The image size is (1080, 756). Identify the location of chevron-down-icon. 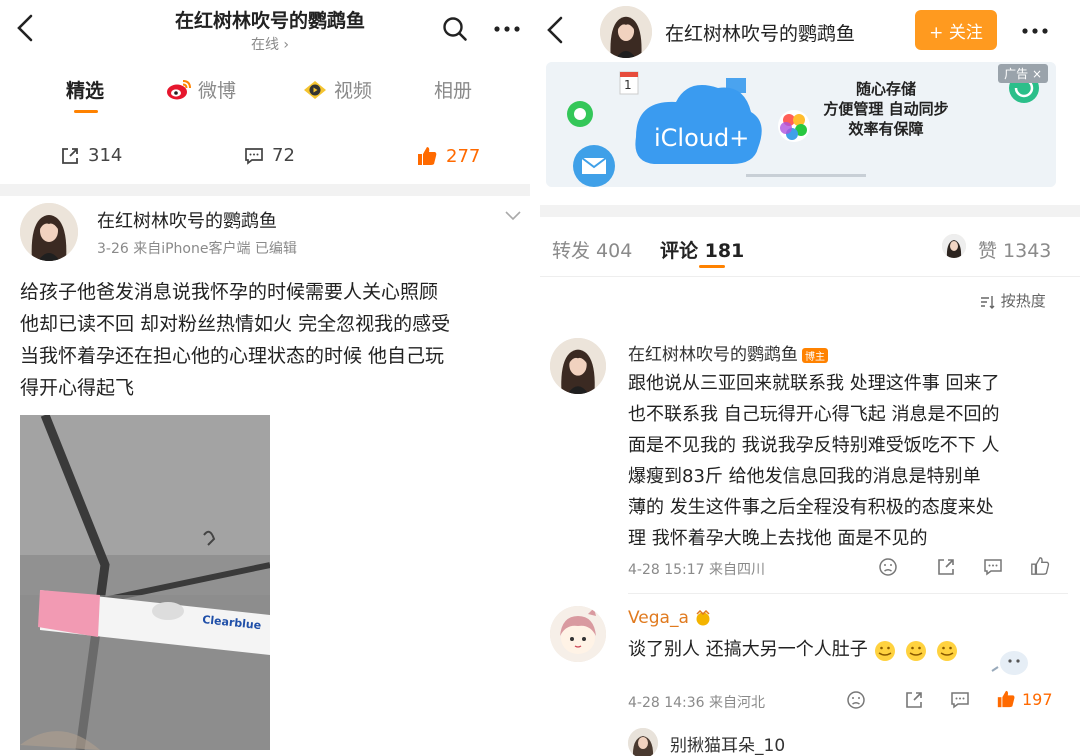
(513, 216).